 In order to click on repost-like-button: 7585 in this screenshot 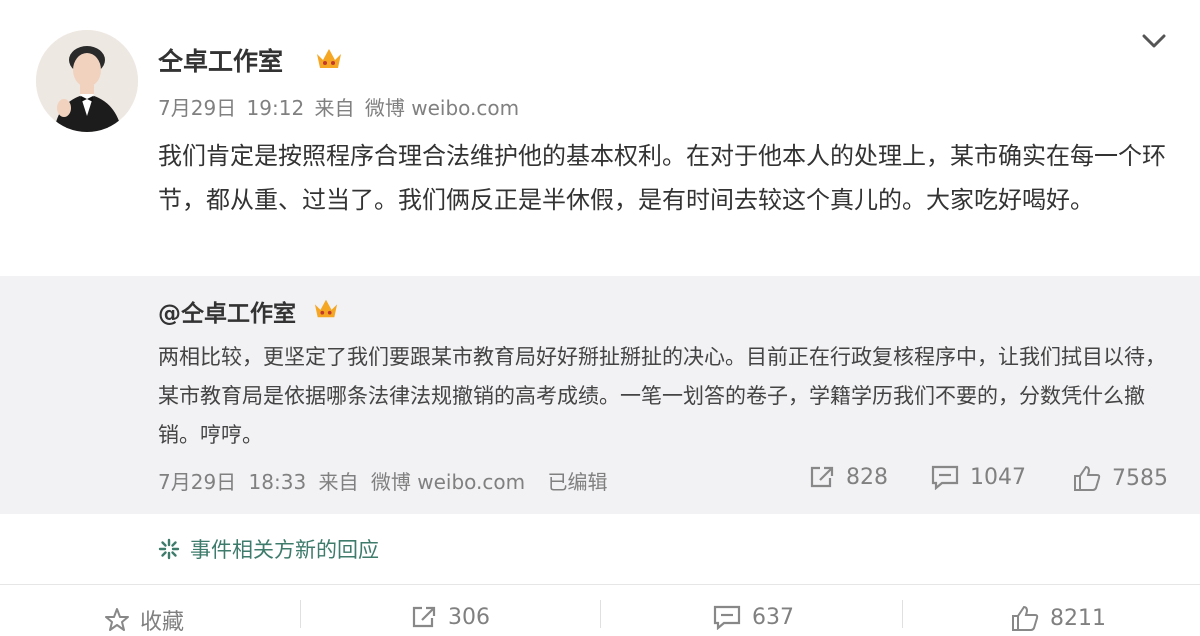, I will do `click(1120, 478)`.